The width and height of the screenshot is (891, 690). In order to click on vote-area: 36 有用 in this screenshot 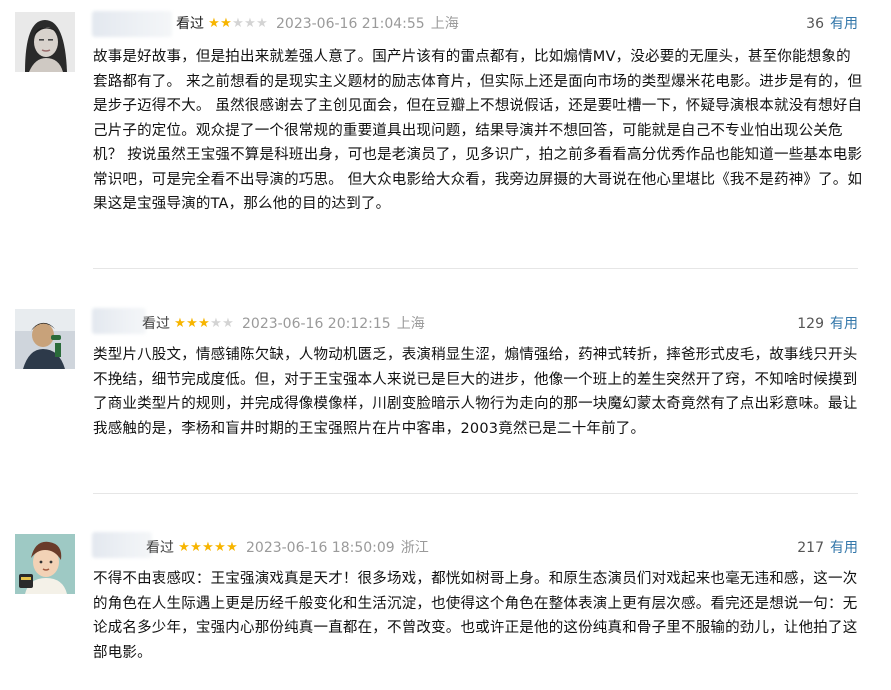, I will do `click(832, 24)`.